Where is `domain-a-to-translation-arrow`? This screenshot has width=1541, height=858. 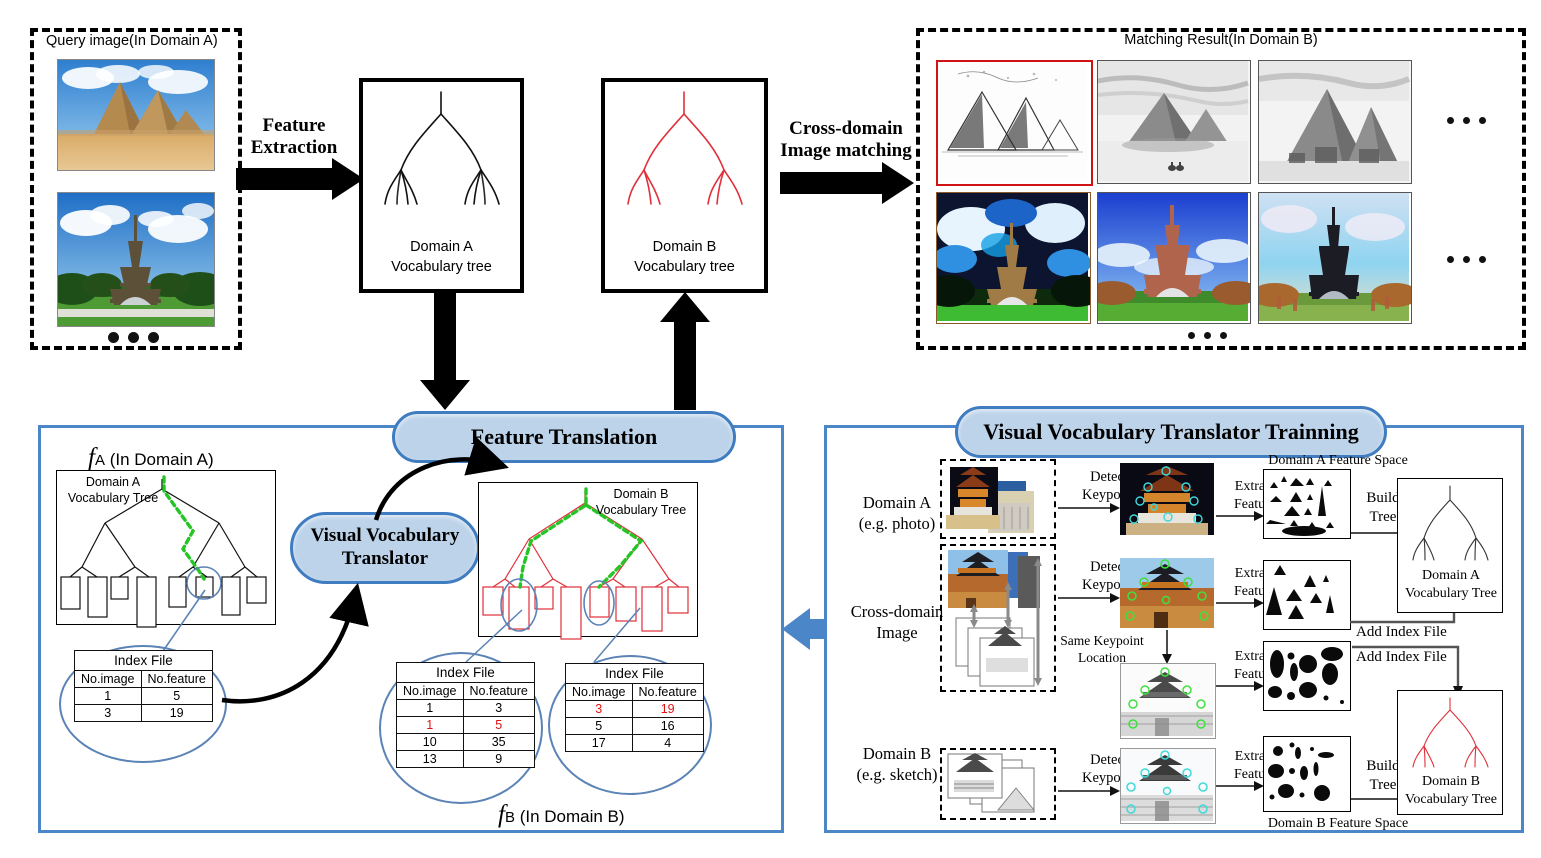 domain-a-to-translation-arrow is located at coordinates (445, 351).